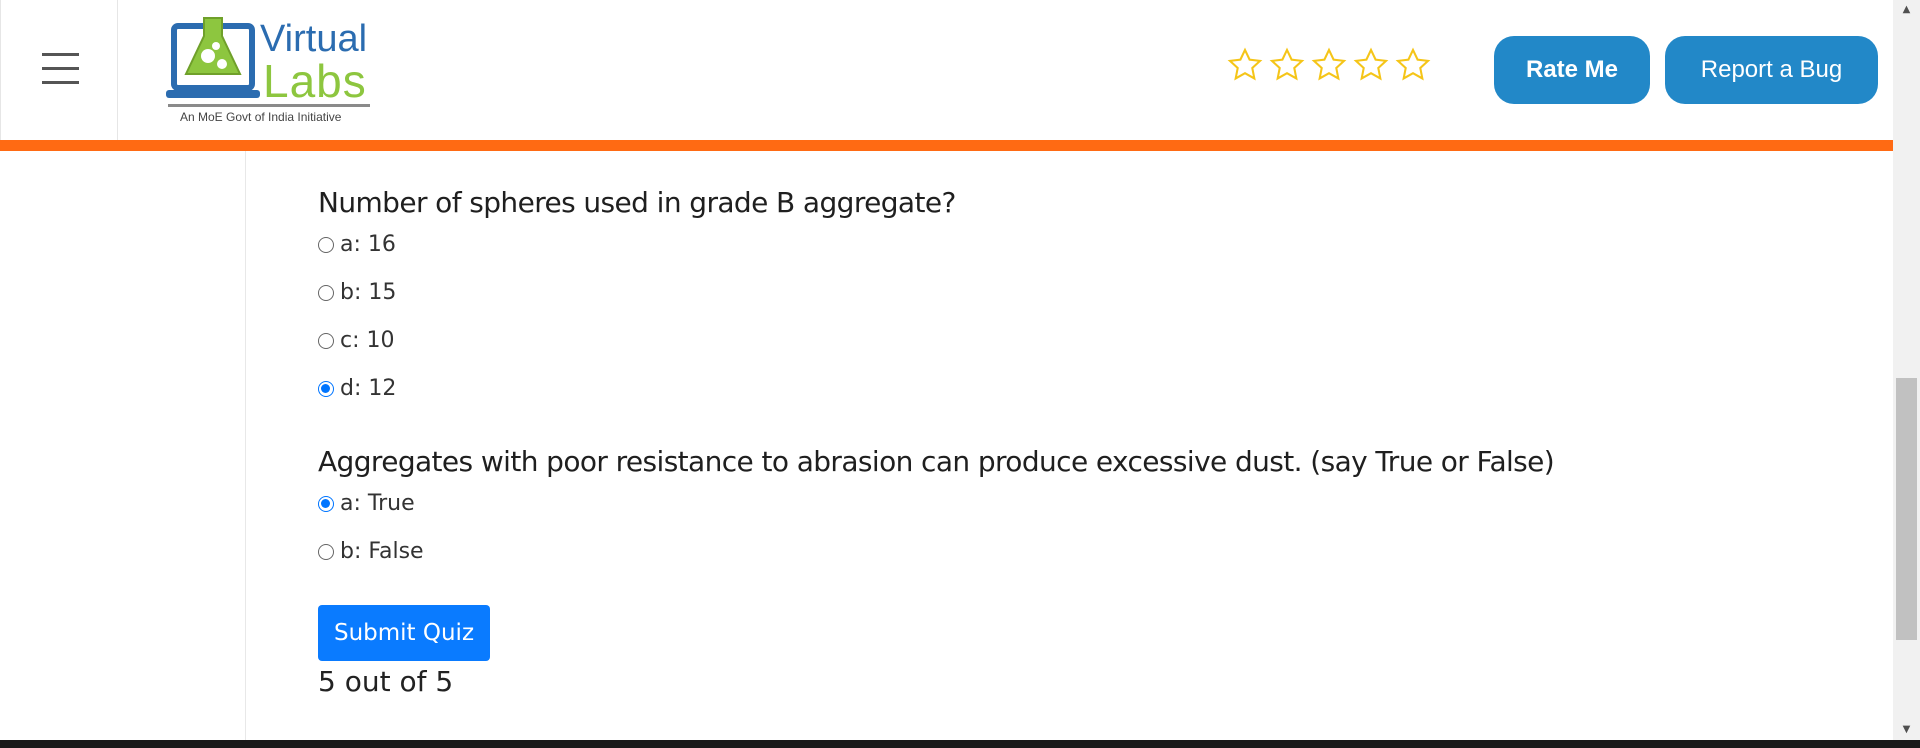 Image resolution: width=1920 pixels, height=748 pixels. I want to click on q1-option-a: a: 16, so click(357, 244).